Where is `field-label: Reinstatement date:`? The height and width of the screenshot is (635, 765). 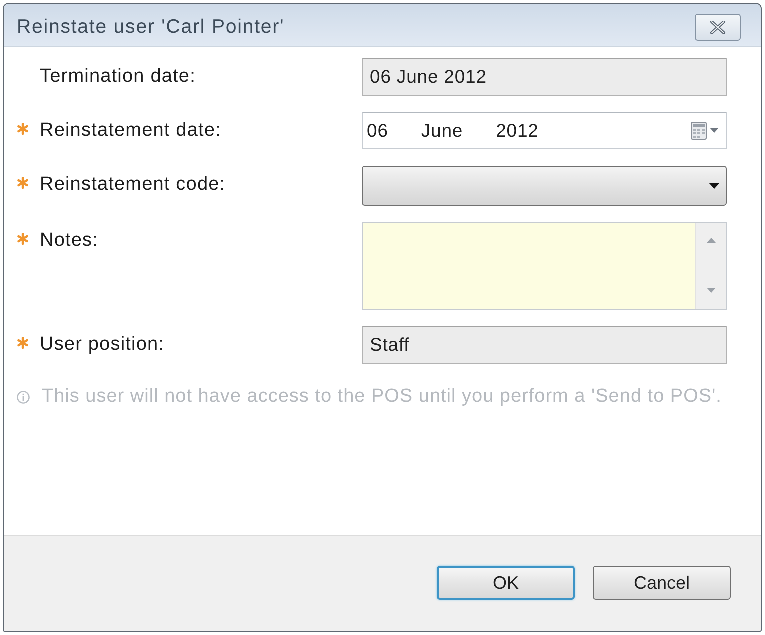
field-label: Reinstatement date: is located at coordinates (131, 131).